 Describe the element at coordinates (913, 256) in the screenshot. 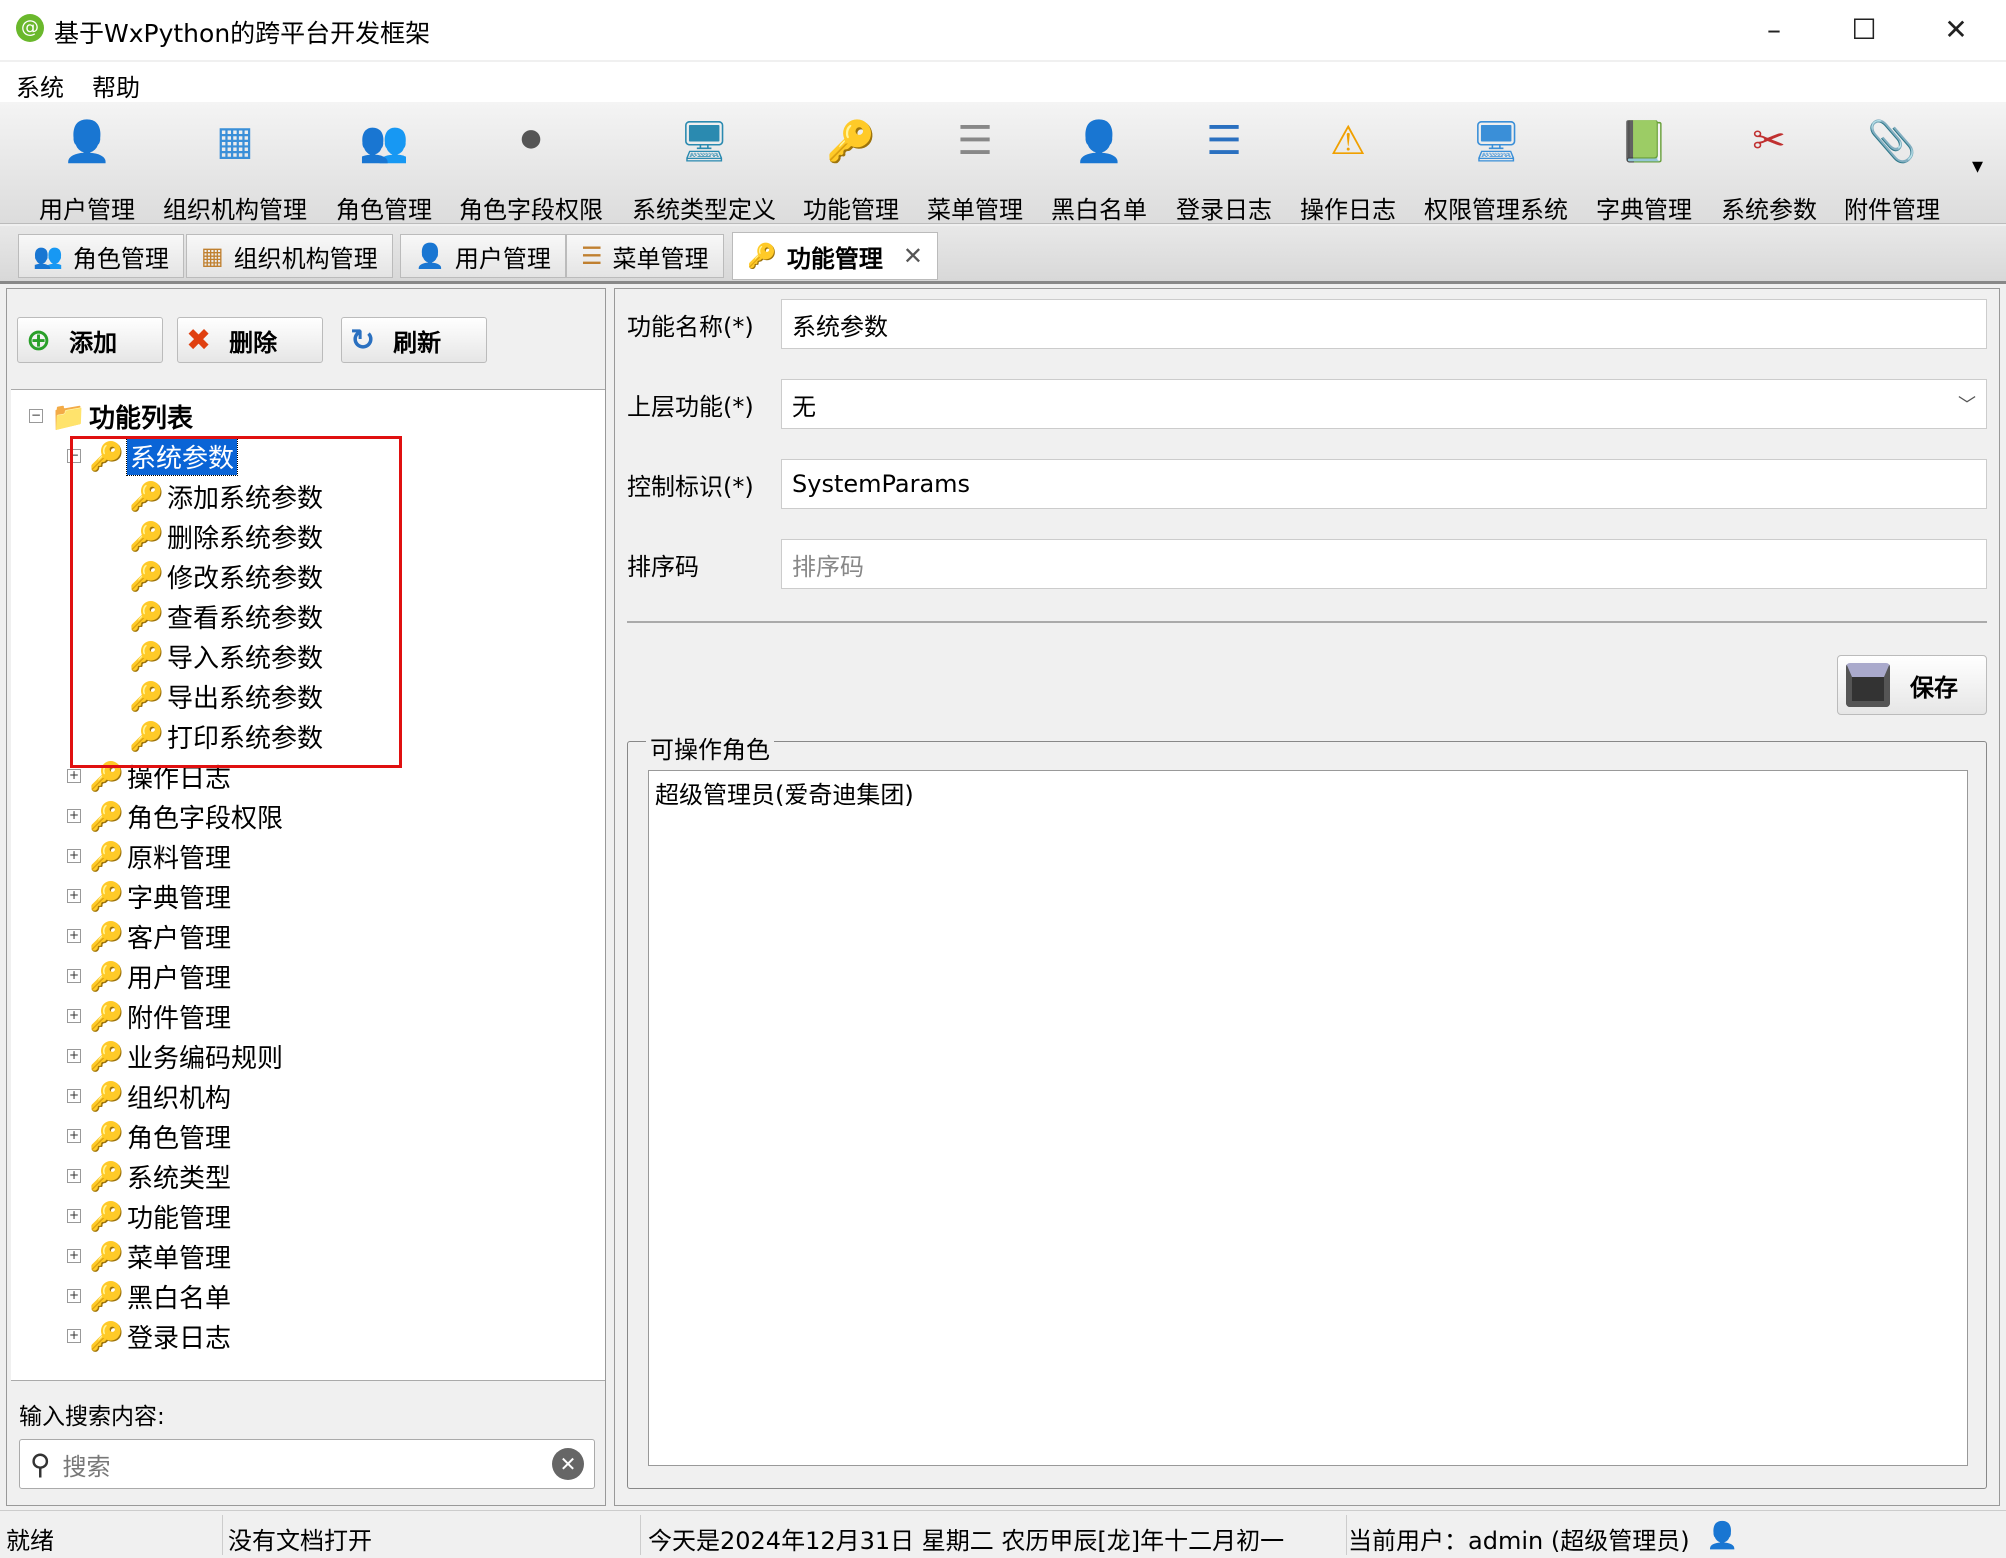

I see `tab-close-icon: ✕` at that location.